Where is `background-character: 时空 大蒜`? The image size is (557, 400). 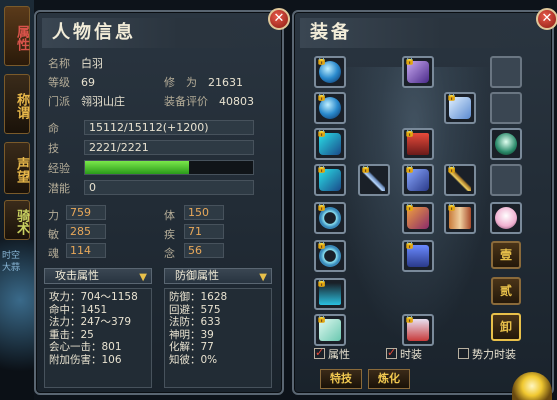 background-character: 时空 大蒜 is located at coordinates (17, 320).